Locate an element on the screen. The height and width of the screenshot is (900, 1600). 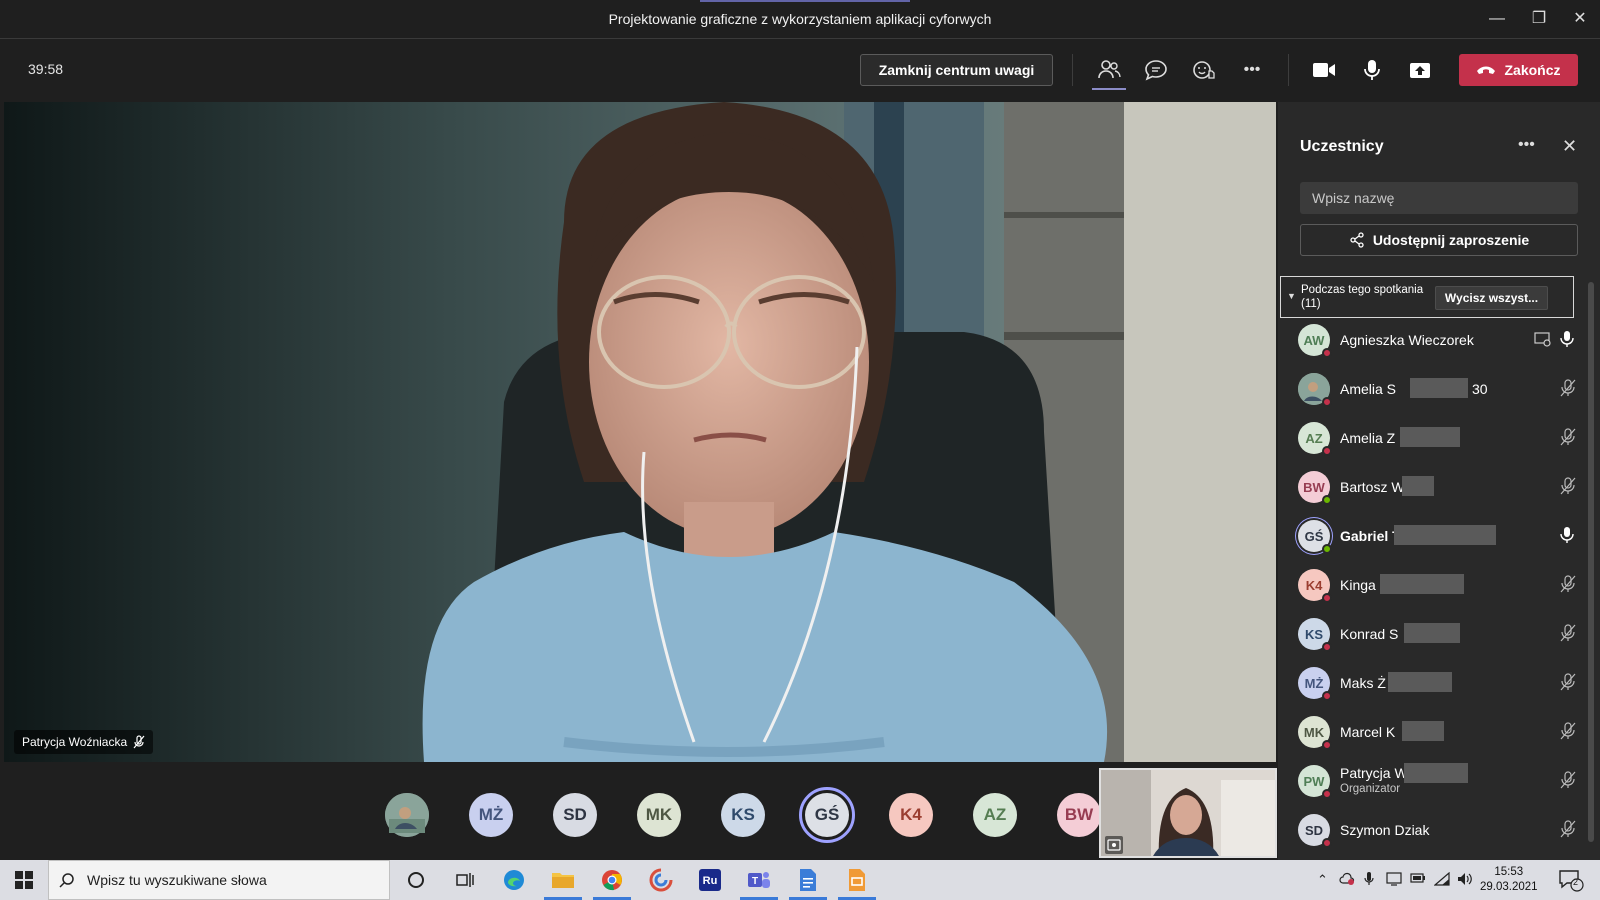
minimize-button: — is located at coordinates (1497, 19).